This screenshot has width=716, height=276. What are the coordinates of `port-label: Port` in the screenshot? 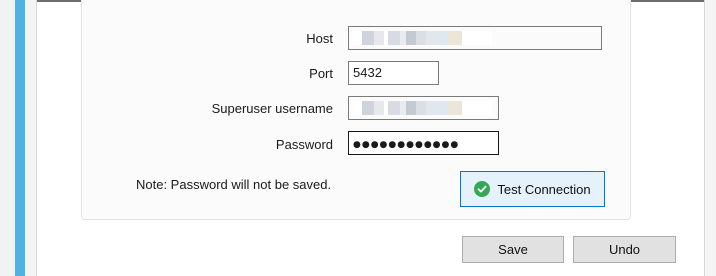 It's located at (321, 73).